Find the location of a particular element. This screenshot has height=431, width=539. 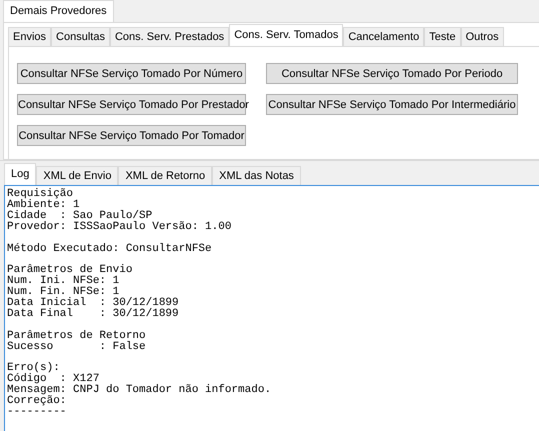

log-line: Requisição is located at coordinates (40, 194).